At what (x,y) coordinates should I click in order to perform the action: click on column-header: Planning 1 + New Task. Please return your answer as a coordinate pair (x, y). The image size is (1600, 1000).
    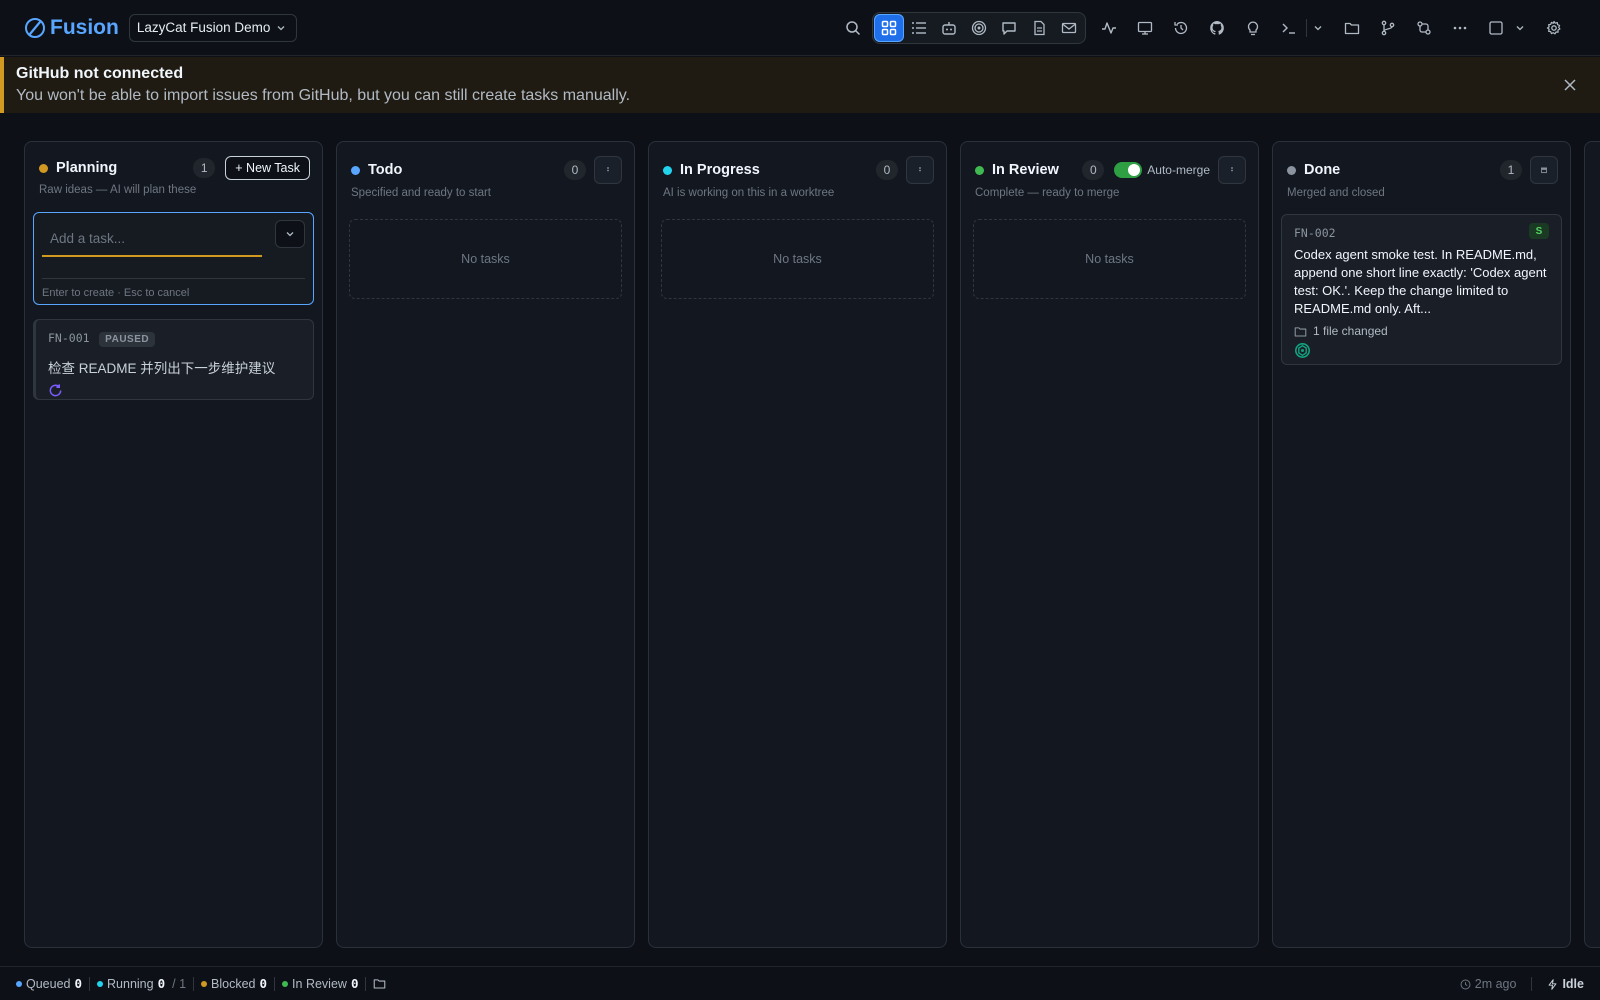
    Looking at the image, I should click on (174, 168).